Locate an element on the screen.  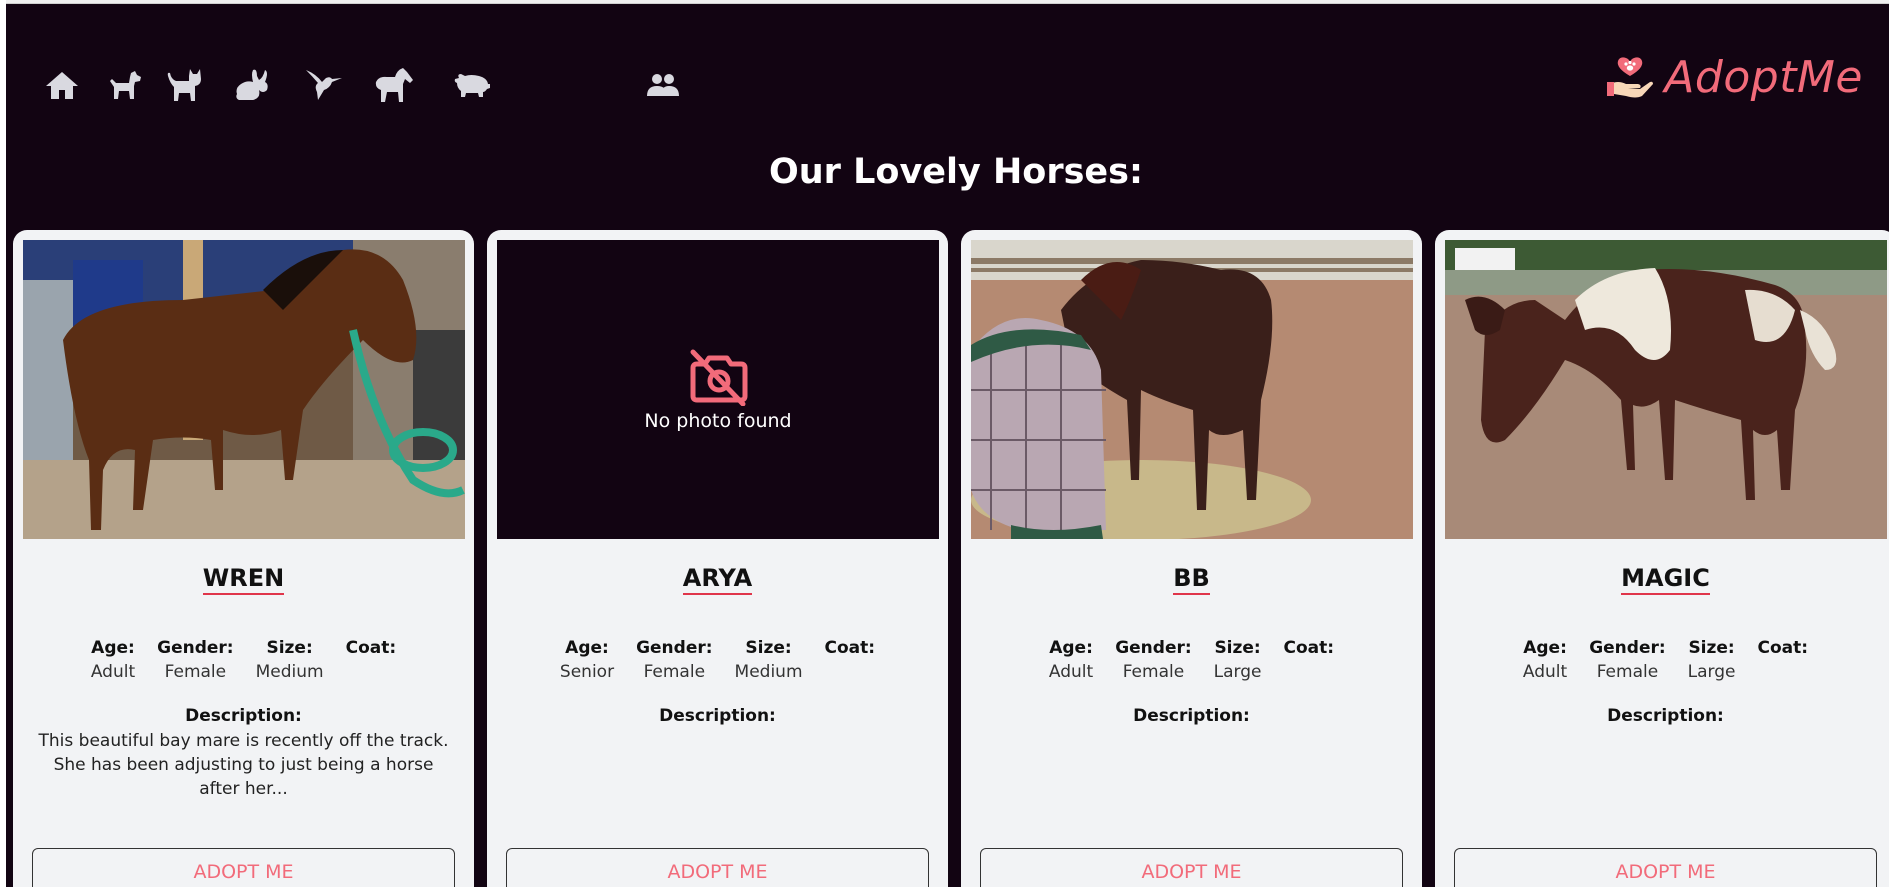
pet-name: BB is located at coordinates (1191, 579).